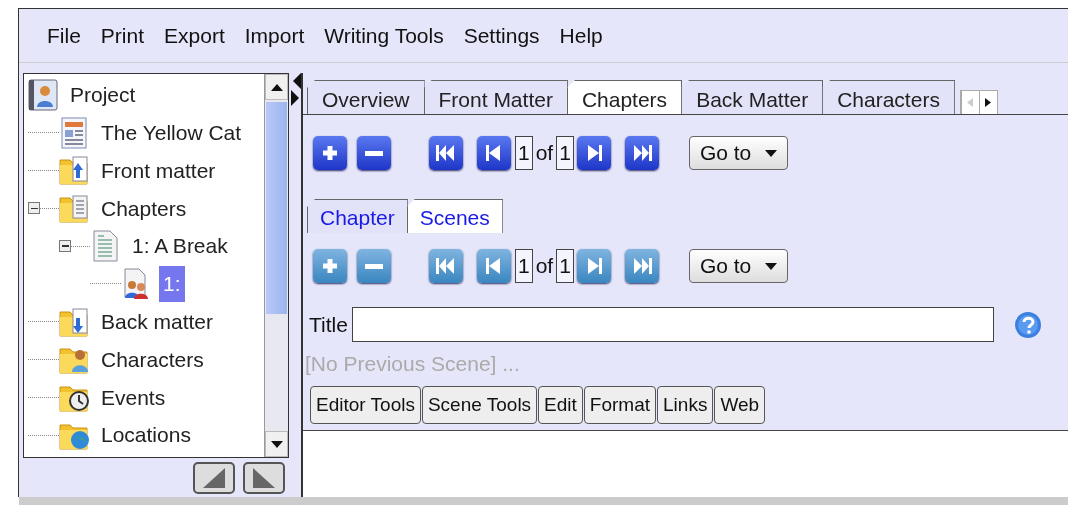 This screenshot has width=1068, height=505. What do you see at coordinates (365, 404) in the screenshot?
I see `editor-tab: Editor Tools` at bounding box center [365, 404].